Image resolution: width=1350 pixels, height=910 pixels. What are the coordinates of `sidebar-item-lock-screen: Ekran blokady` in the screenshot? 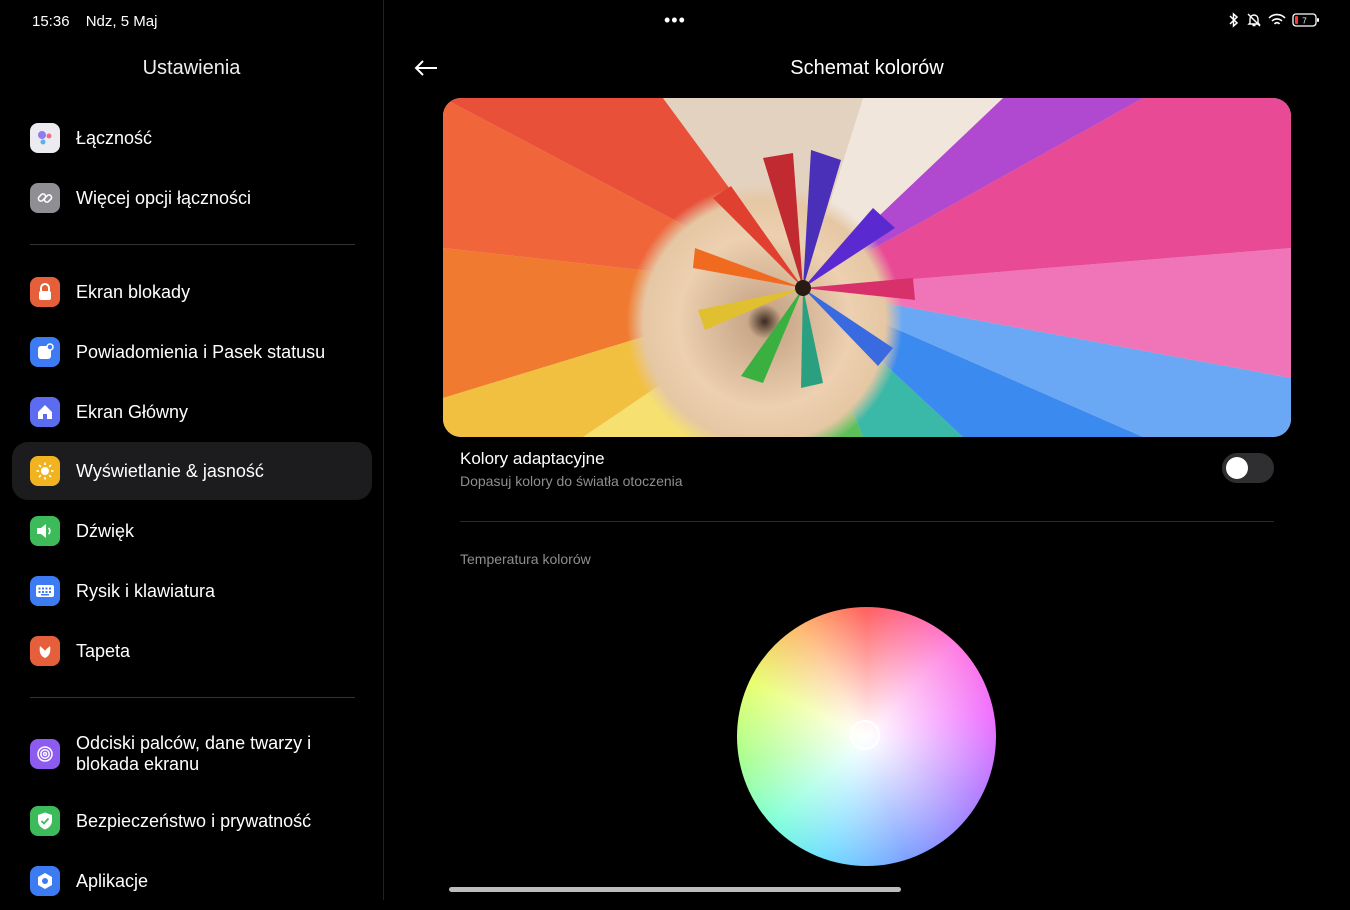 It's located at (192, 292).